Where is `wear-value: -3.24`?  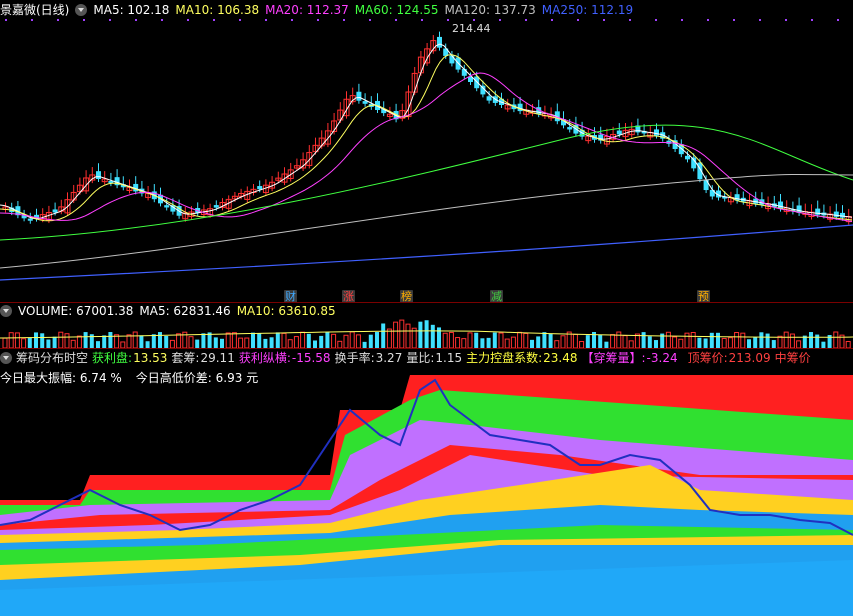 wear-value: -3.24 is located at coordinates (662, 358).